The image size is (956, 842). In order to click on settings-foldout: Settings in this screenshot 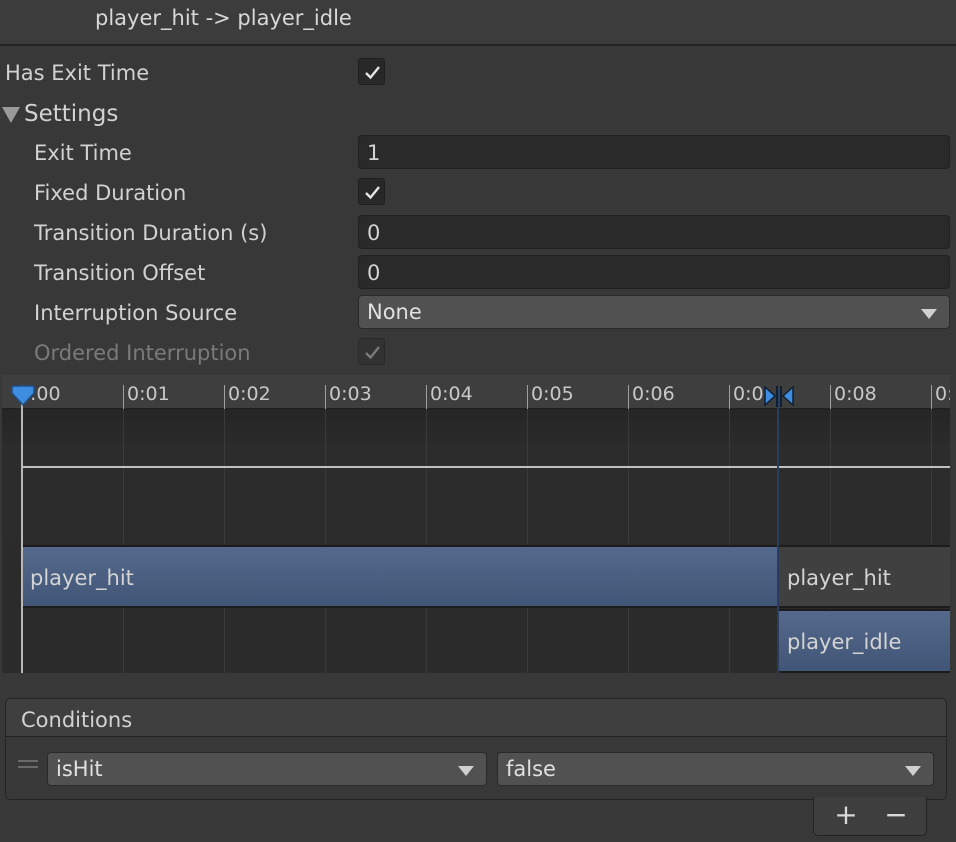, I will do `click(71, 114)`.